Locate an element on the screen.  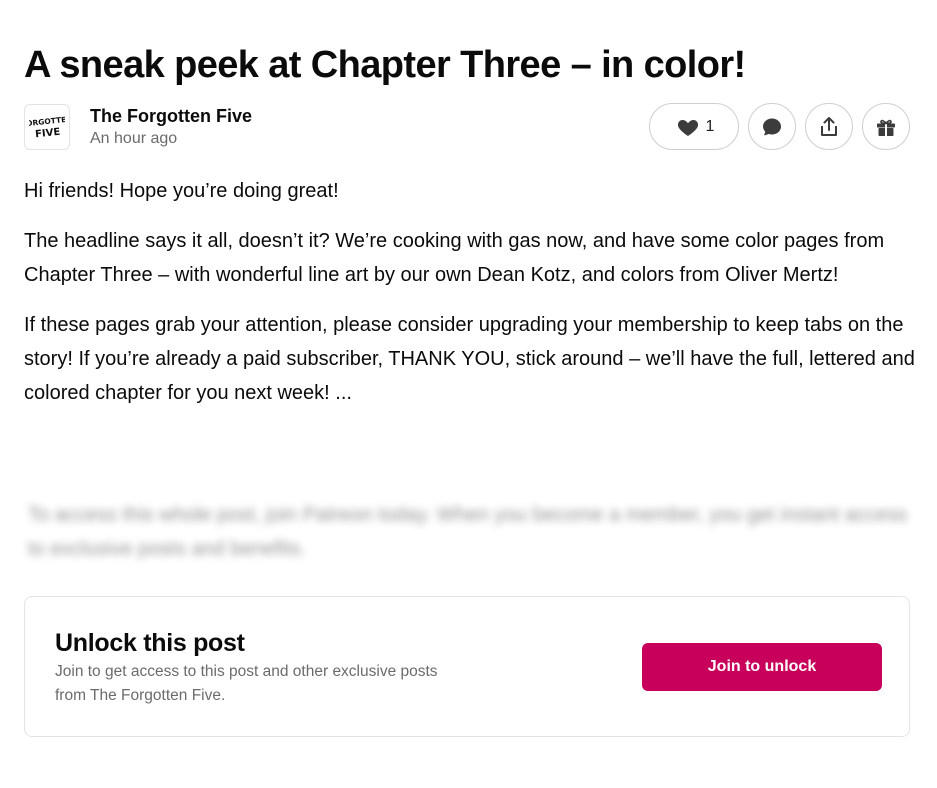
comment-icon is located at coordinates (772, 126).